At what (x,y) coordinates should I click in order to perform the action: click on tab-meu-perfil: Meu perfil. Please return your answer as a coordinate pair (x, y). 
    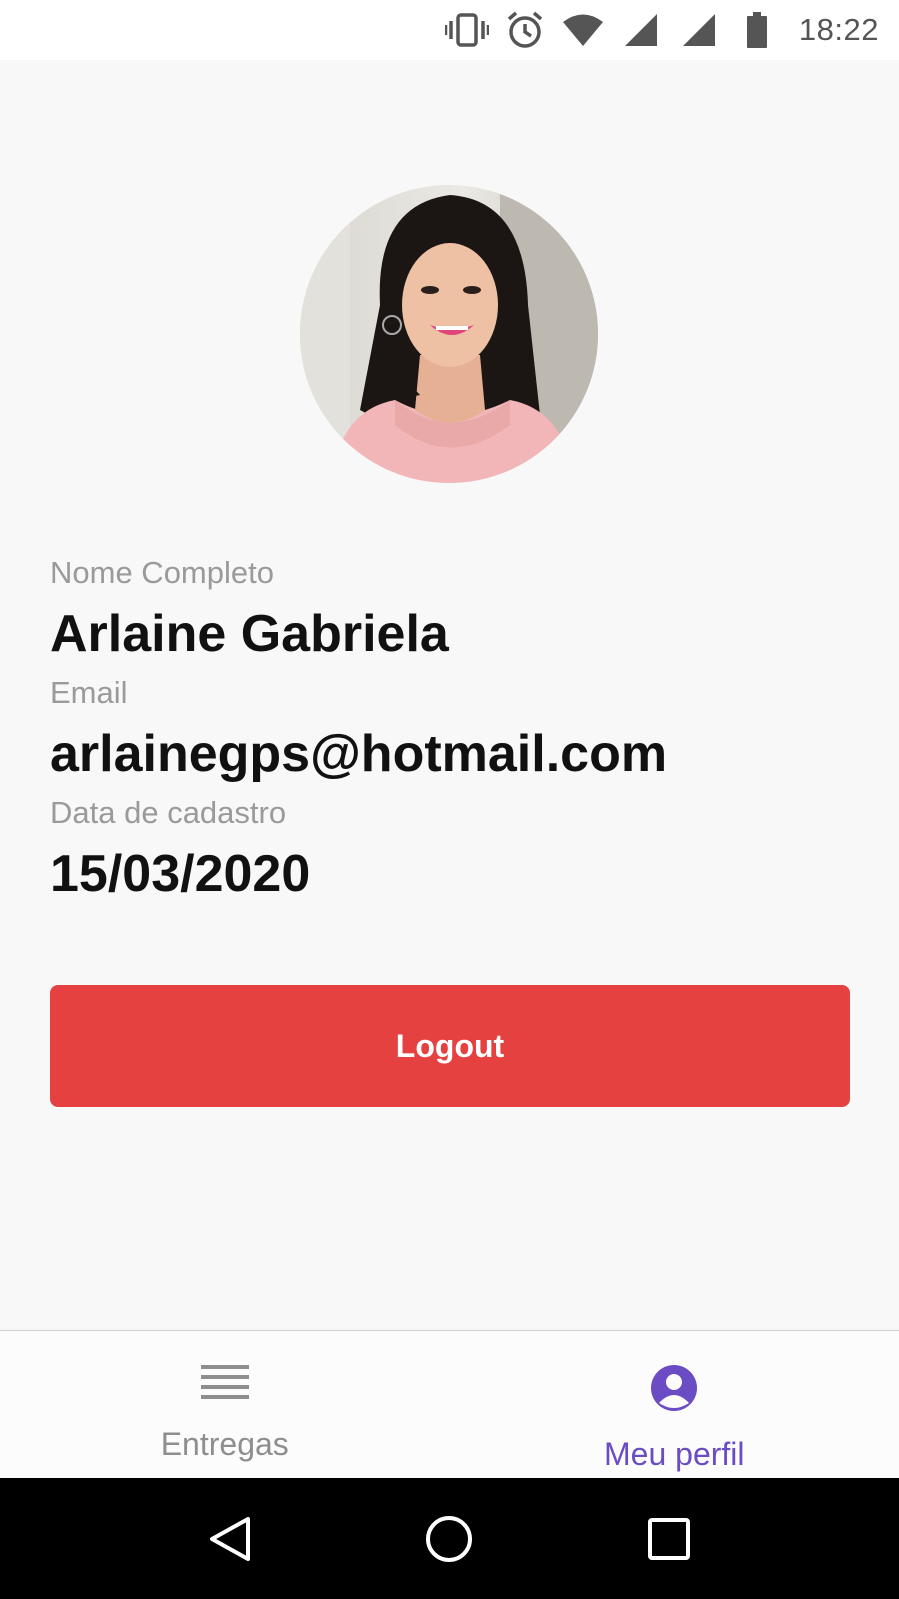
    Looking at the image, I should click on (674, 1404).